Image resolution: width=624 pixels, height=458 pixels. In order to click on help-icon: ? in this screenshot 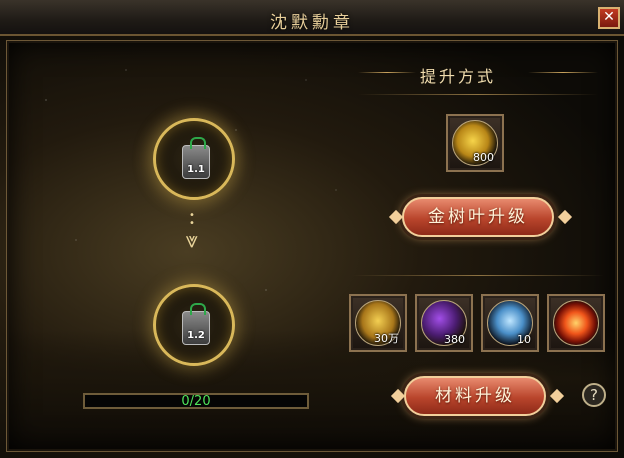, I will do `click(594, 395)`.